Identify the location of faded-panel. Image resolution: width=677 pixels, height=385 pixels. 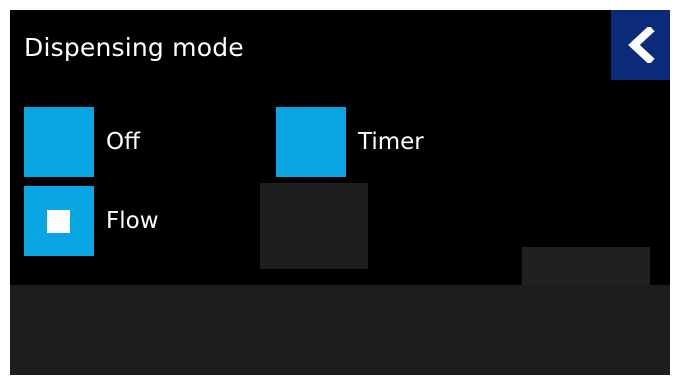
(314, 226).